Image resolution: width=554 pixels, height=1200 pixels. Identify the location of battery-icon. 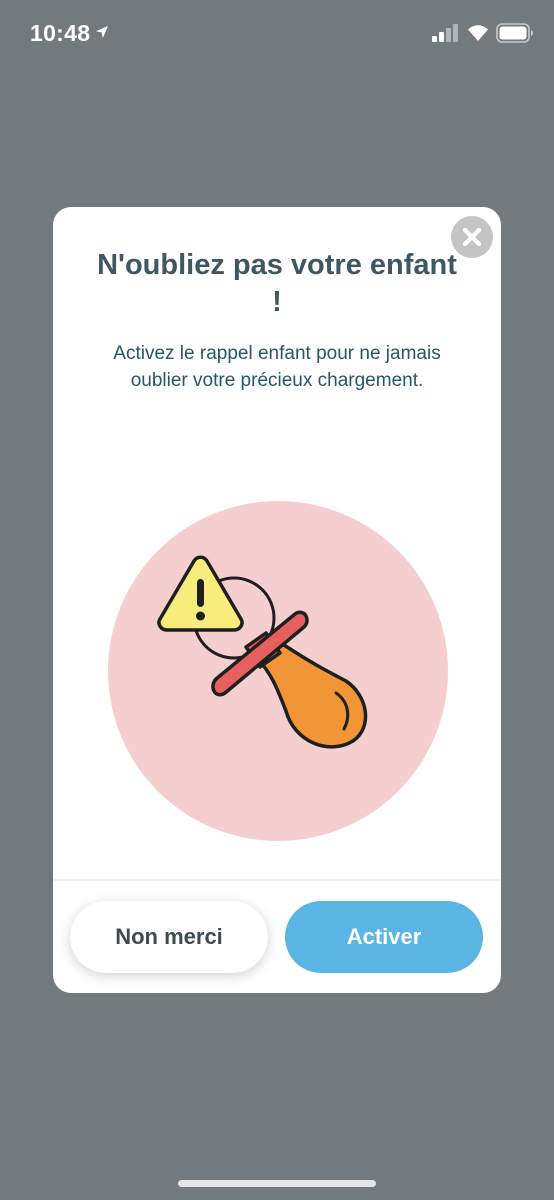
(514, 33).